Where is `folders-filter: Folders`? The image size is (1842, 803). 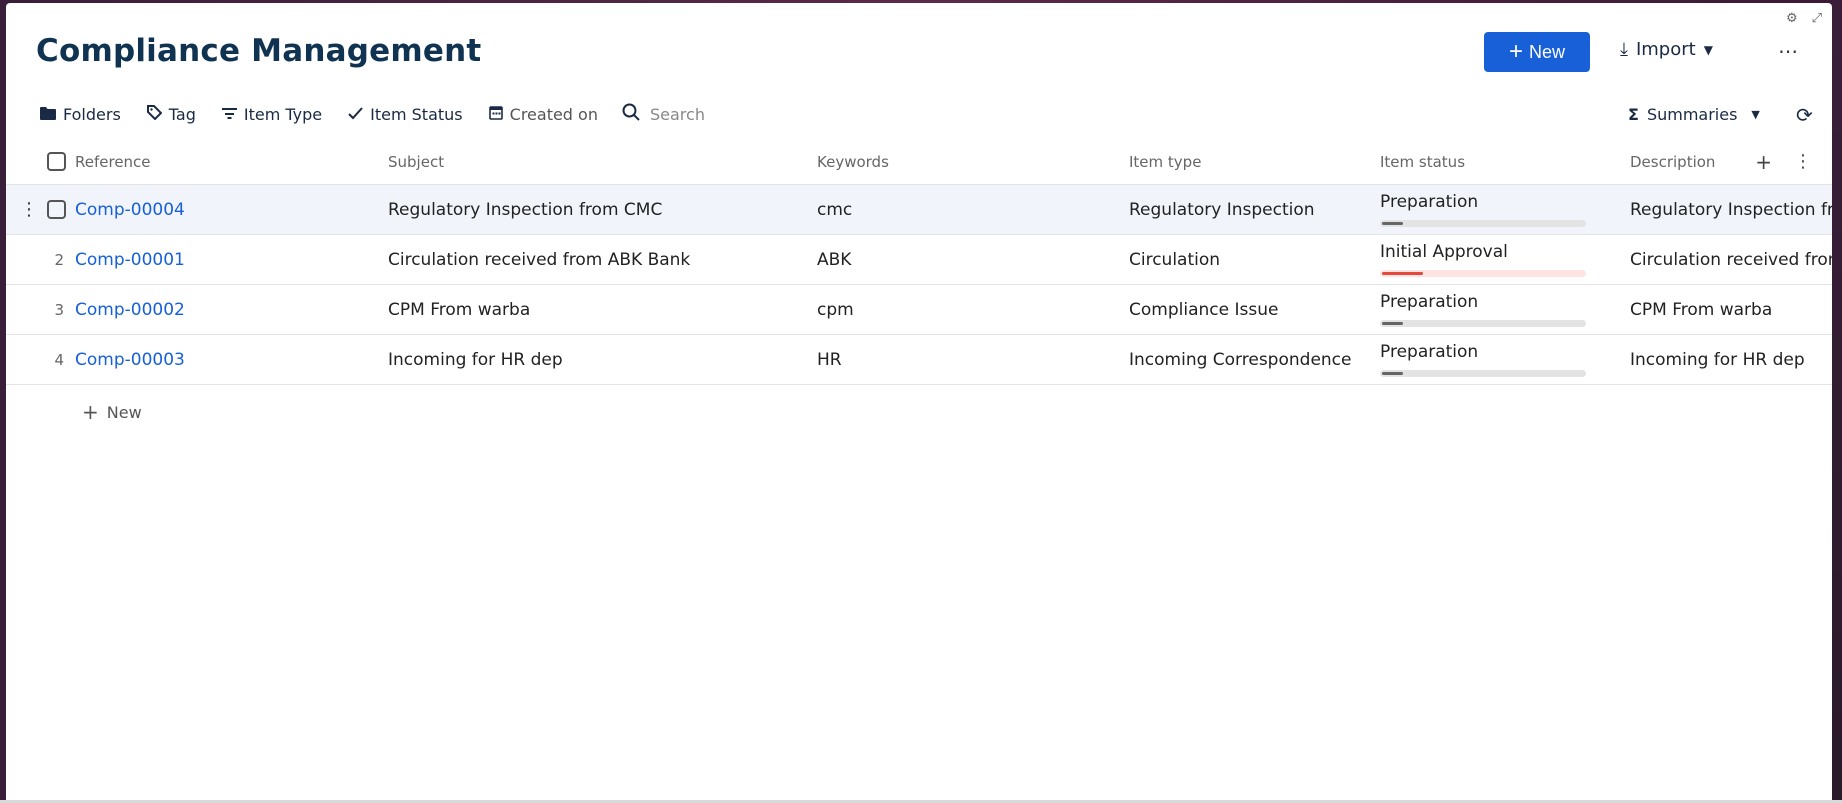
folders-filter: Folders is located at coordinates (80, 114).